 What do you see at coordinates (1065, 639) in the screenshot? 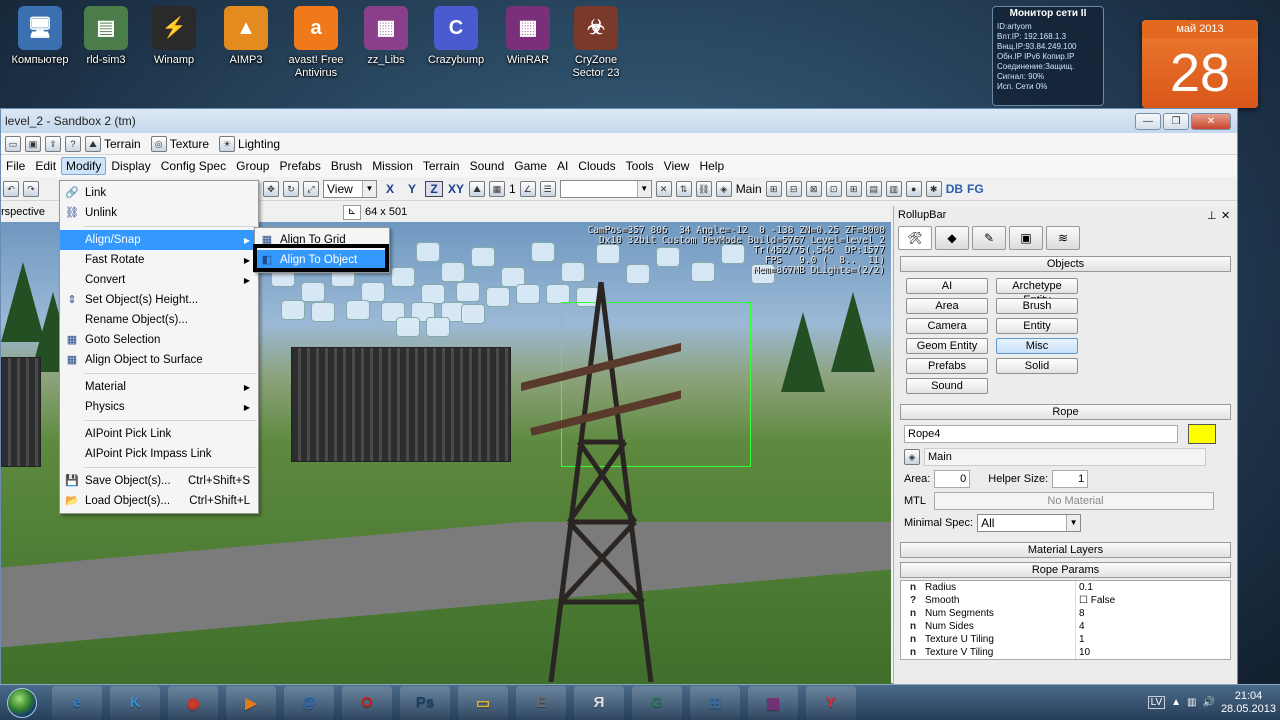
I see `rope-param-row: n Texture U Tiling 1` at bounding box center [1065, 639].